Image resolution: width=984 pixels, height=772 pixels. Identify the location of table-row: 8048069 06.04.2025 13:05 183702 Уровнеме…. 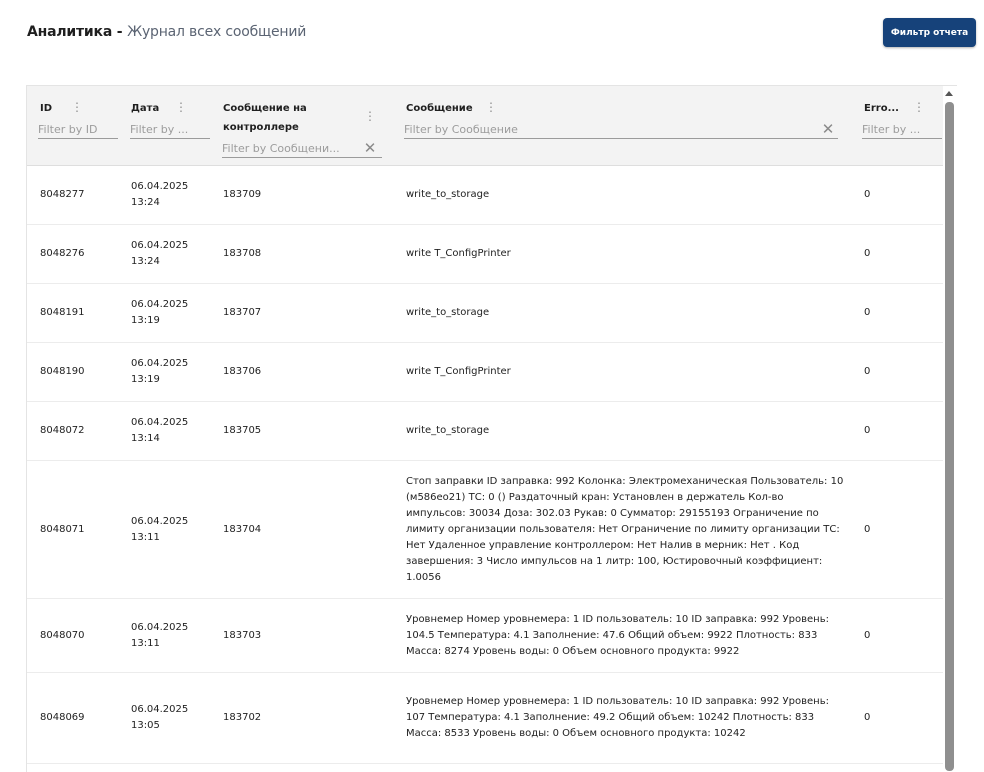
(485, 718).